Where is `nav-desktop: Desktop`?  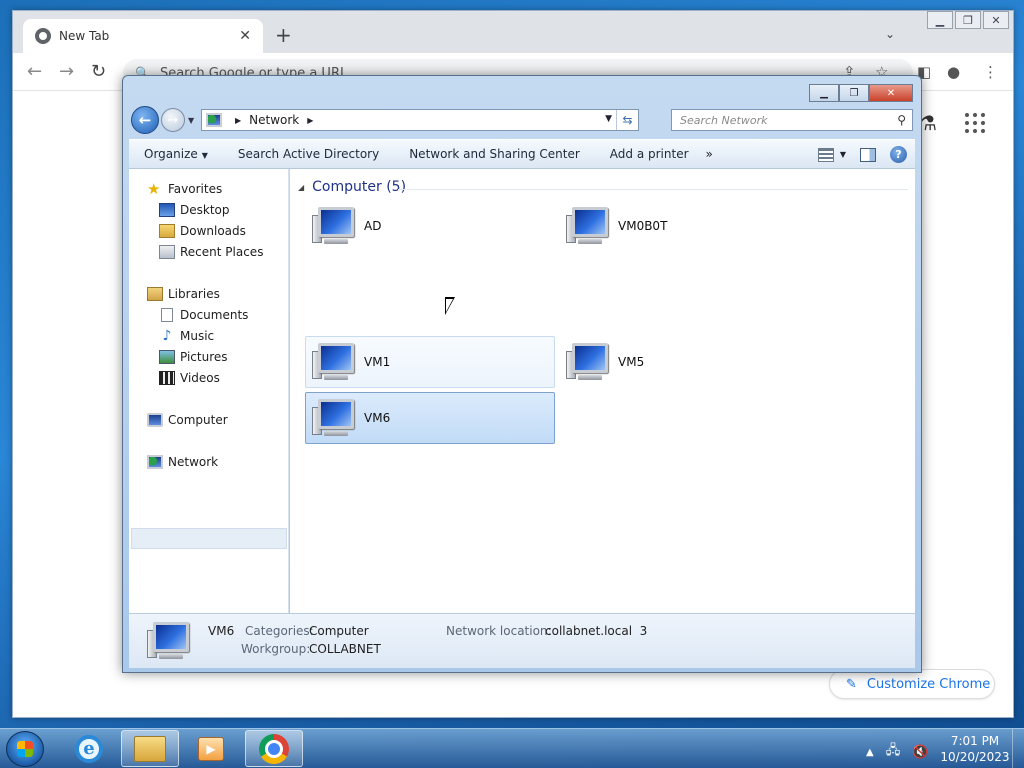 nav-desktop: Desktop is located at coordinates (194, 210).